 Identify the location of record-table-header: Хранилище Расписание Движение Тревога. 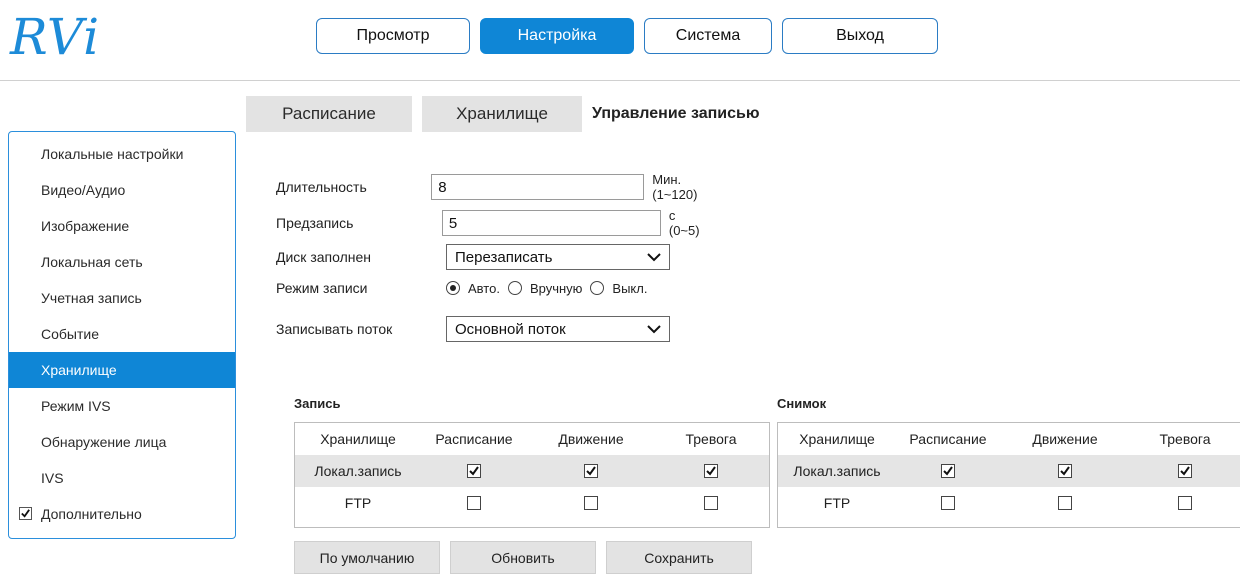
(532, 439).